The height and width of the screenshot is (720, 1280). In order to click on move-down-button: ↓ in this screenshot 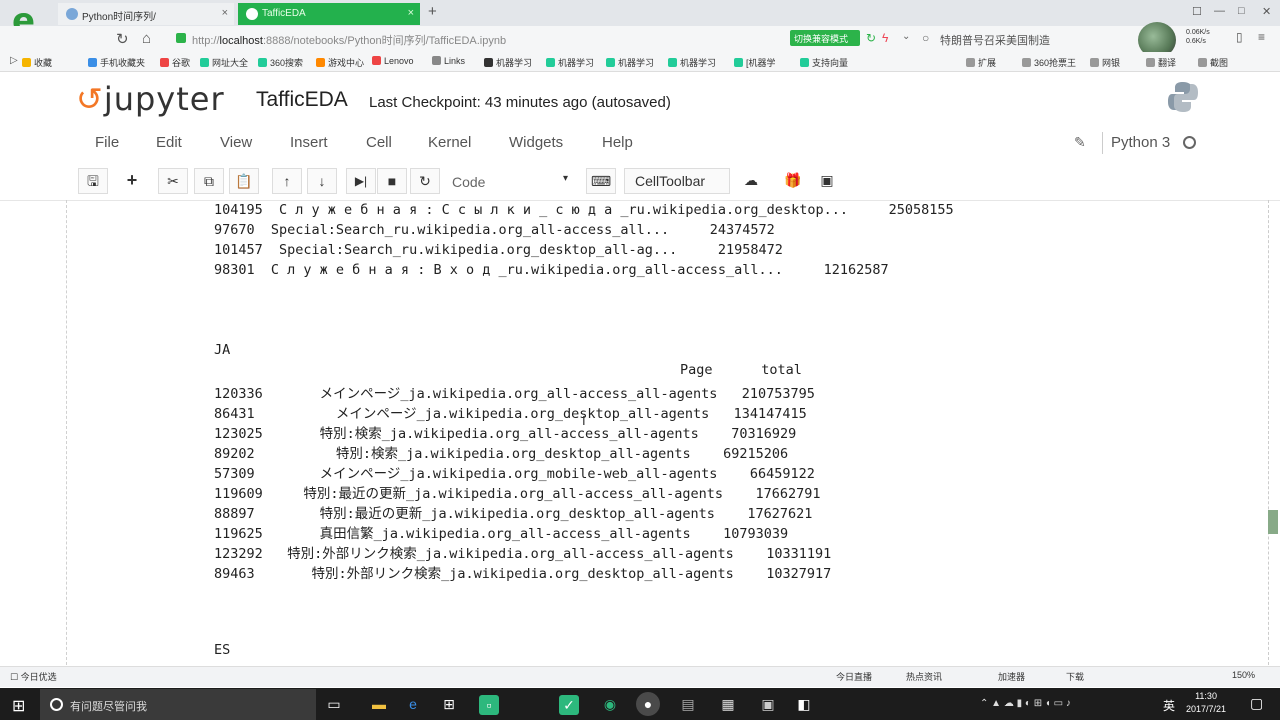, I will do `click(322, 181)`.